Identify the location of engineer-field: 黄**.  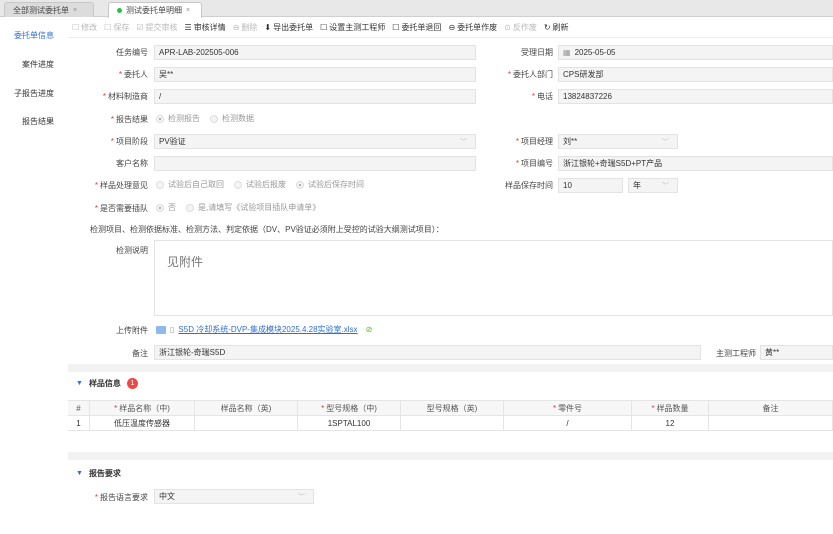
(796, 352).